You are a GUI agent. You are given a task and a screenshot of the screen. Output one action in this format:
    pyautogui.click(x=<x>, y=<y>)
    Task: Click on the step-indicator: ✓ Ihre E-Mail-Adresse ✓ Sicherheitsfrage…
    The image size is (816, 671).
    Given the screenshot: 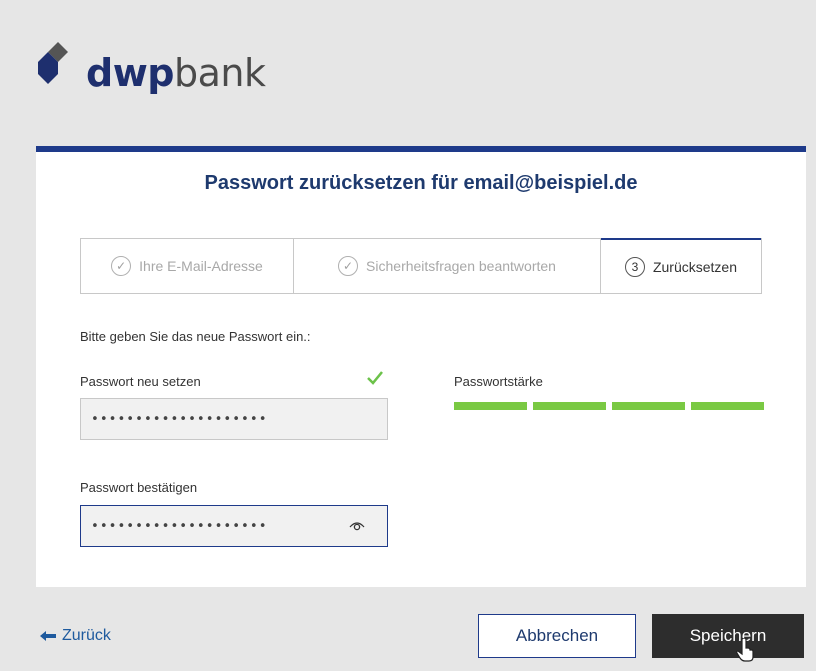 What is the action you would take?
    pyautogui.click(x=421, y=266)
    